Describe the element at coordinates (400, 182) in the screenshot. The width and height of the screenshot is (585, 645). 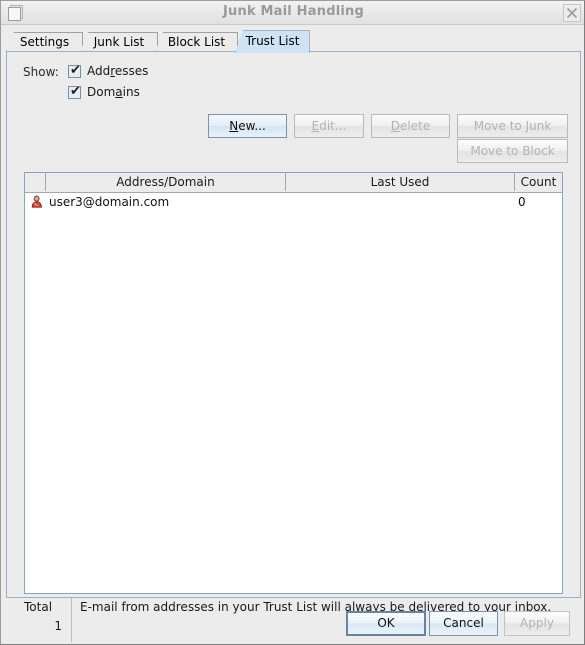
I see `column-header-last-used: Last Used` at that location.